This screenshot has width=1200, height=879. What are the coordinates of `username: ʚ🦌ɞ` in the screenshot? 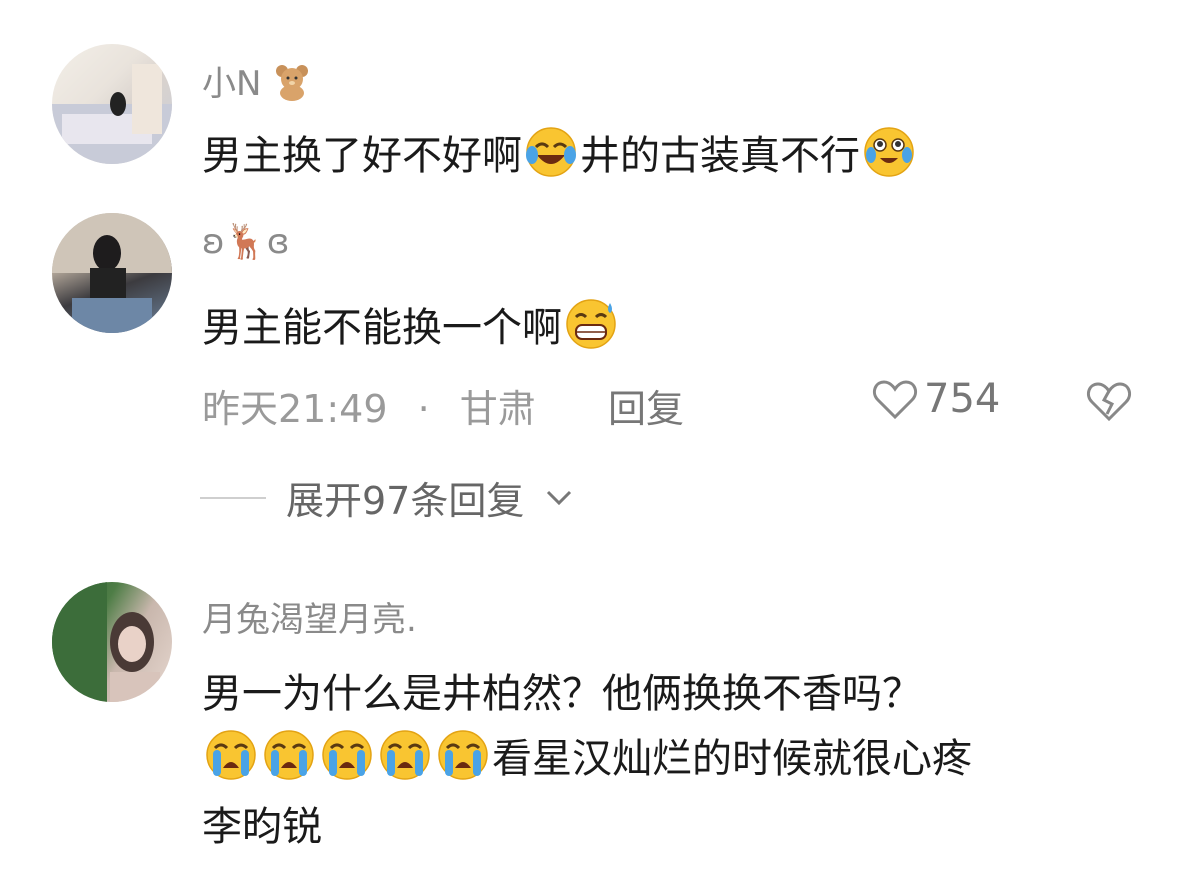 It's located at (246, 242).